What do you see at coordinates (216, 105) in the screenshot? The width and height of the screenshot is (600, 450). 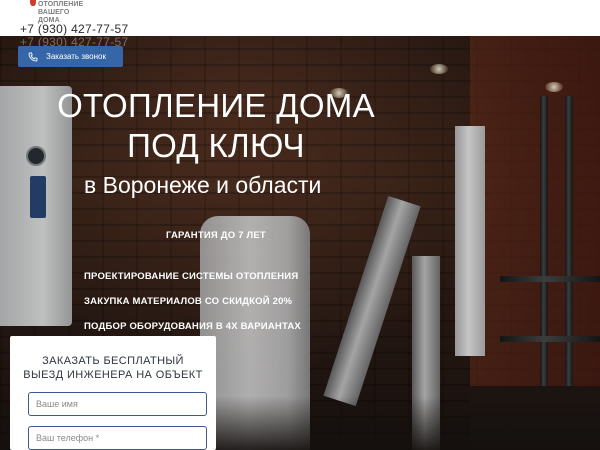 I see `title-line: ОТОПЛЕНИЕ ДОМА` at bounding box center [216, 105].